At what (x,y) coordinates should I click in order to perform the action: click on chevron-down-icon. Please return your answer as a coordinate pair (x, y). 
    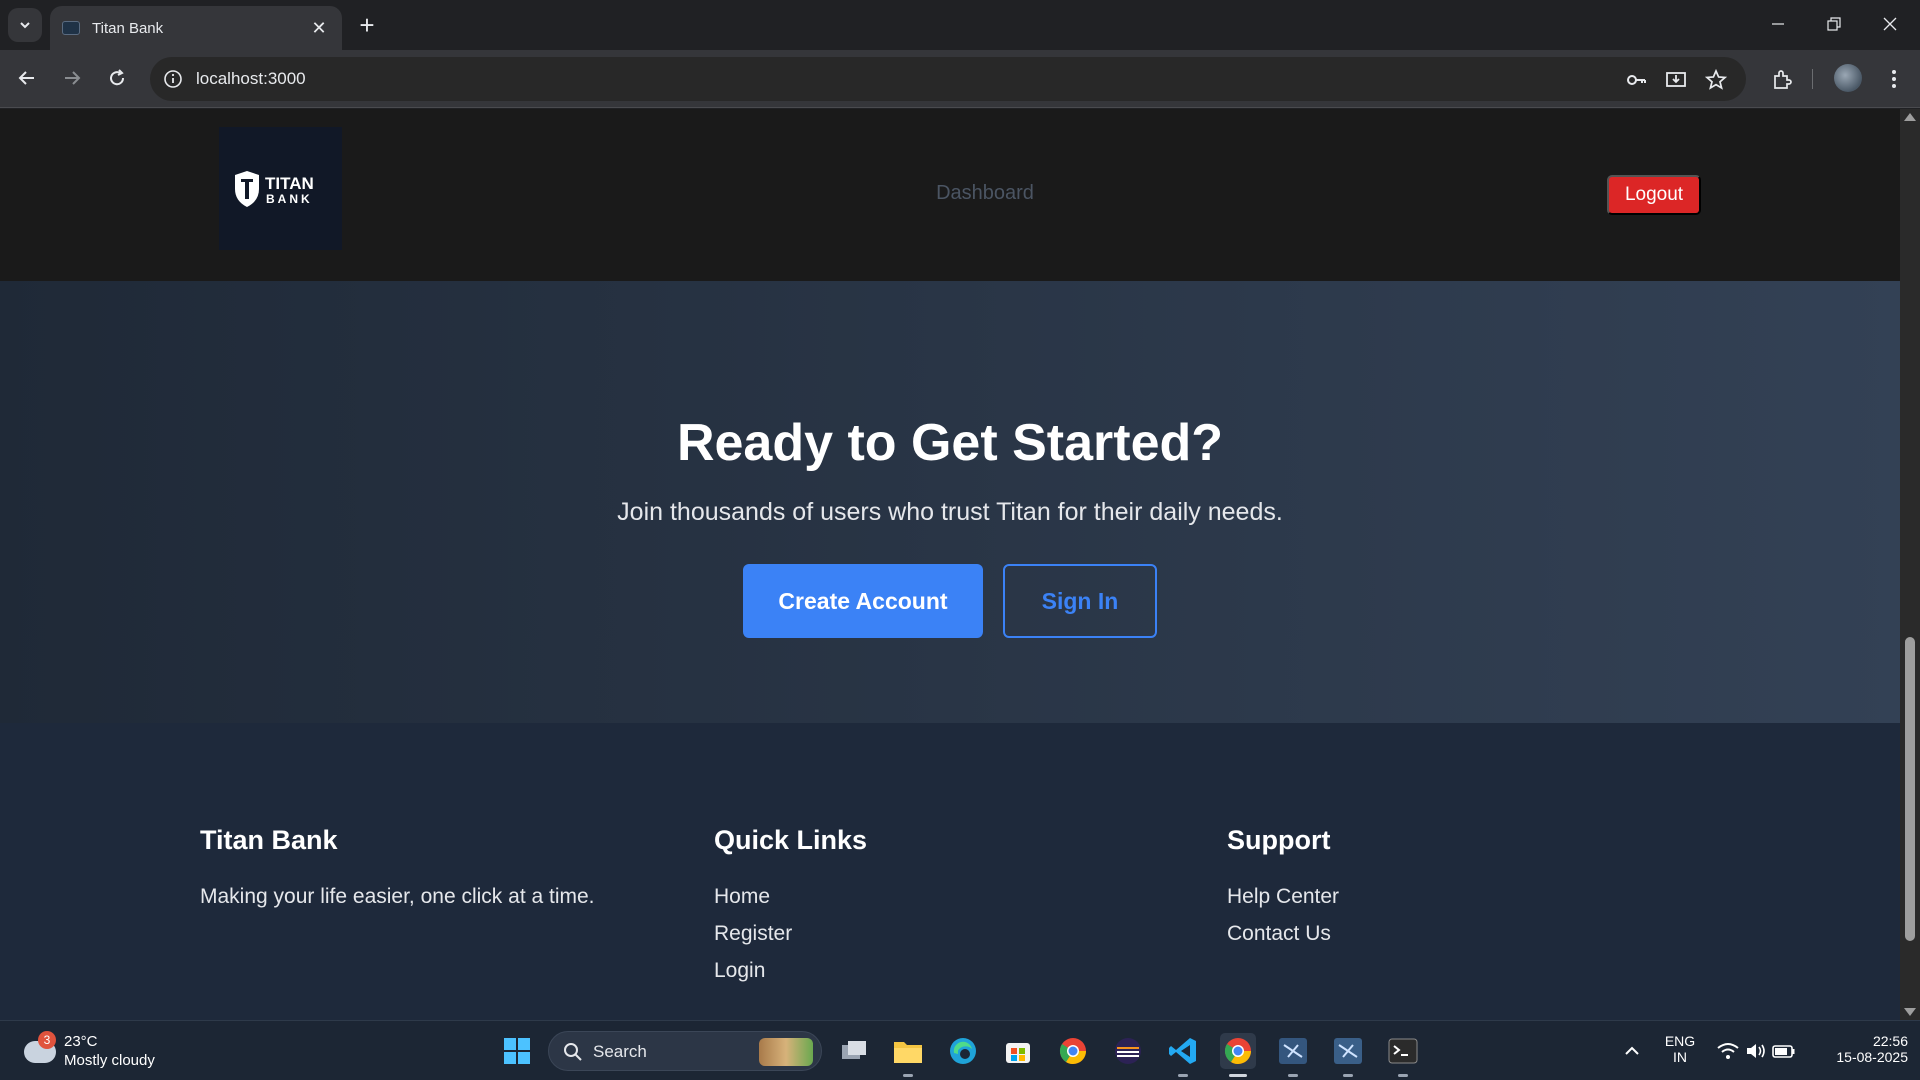
    Looking at the image, I should click on (25, 25).